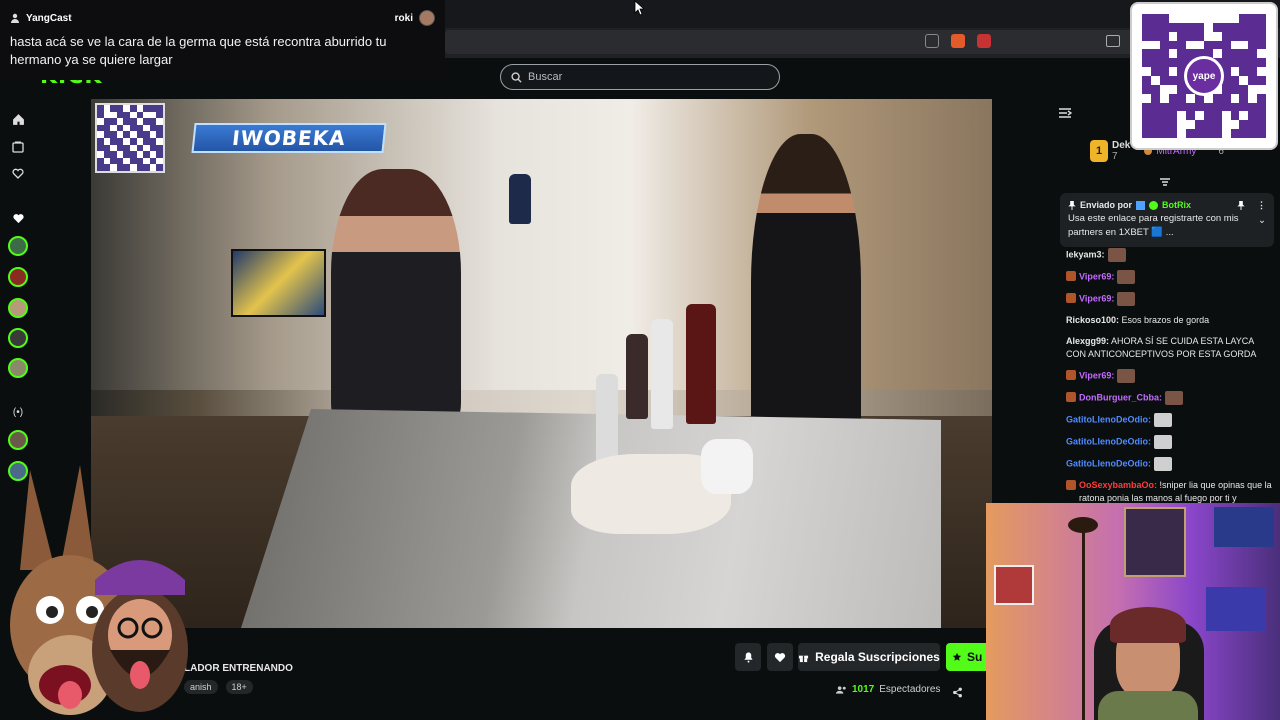 Image resolution: width=1280 pixels, height=720 pixels. I want to click on overlay-banner: IWOBEKA, so click(289, 138).